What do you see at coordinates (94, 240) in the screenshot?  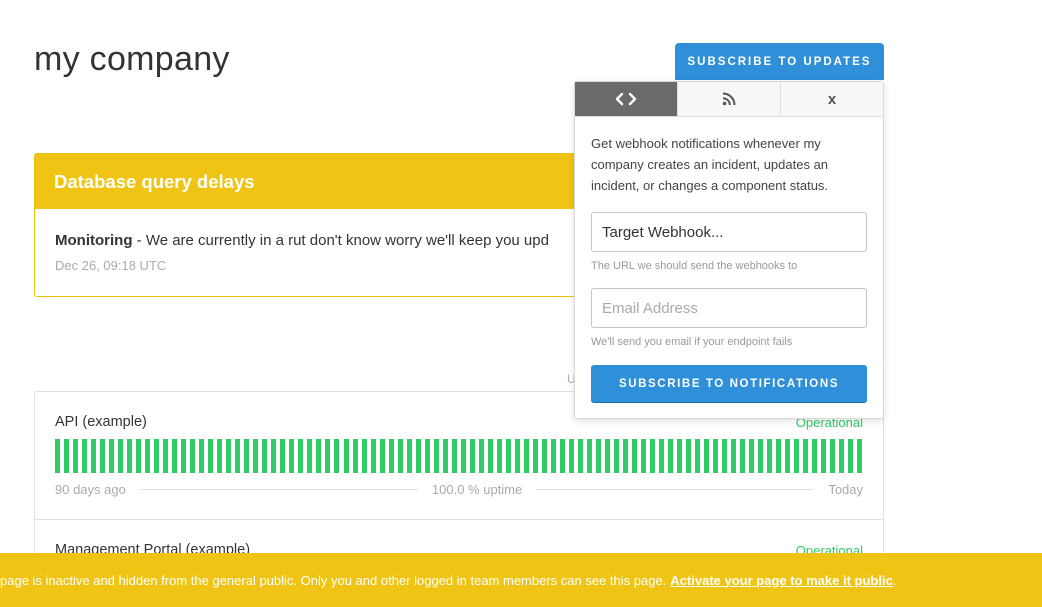 I see `incident-update-status: Monitoring` at bounding box center [94, 240].